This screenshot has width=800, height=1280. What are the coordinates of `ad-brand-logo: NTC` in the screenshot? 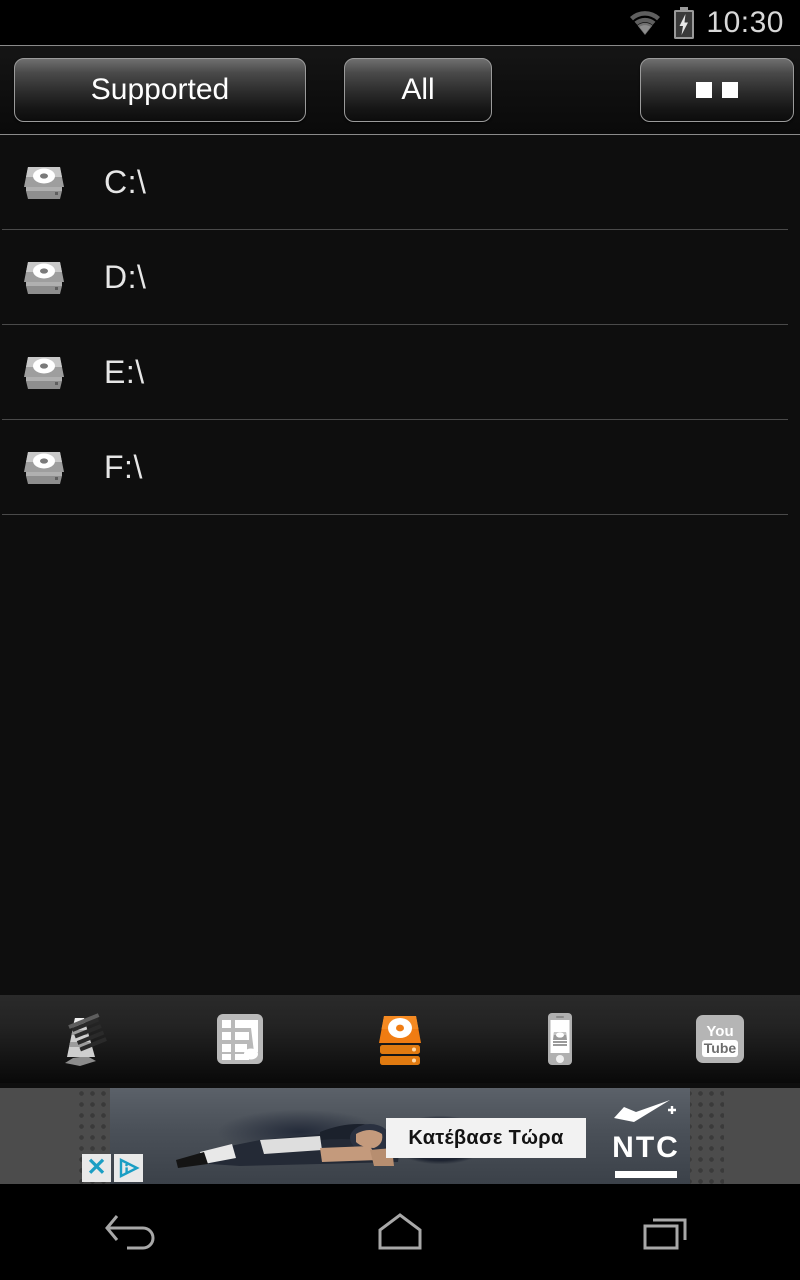 It's located at (646, 1138).